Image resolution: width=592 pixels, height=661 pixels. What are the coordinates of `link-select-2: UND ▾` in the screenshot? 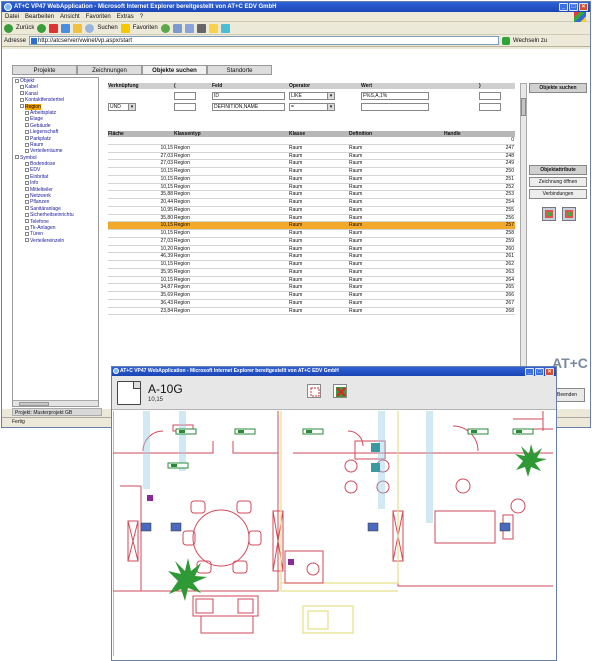 It's located at (122, 106).